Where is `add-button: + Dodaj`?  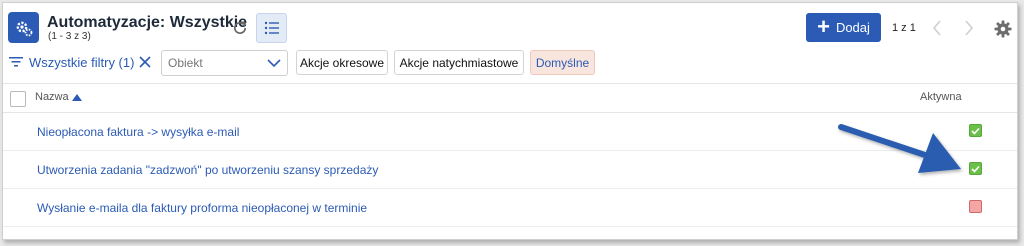
add-button: + Dodaj is located at coordinates (843, 27).